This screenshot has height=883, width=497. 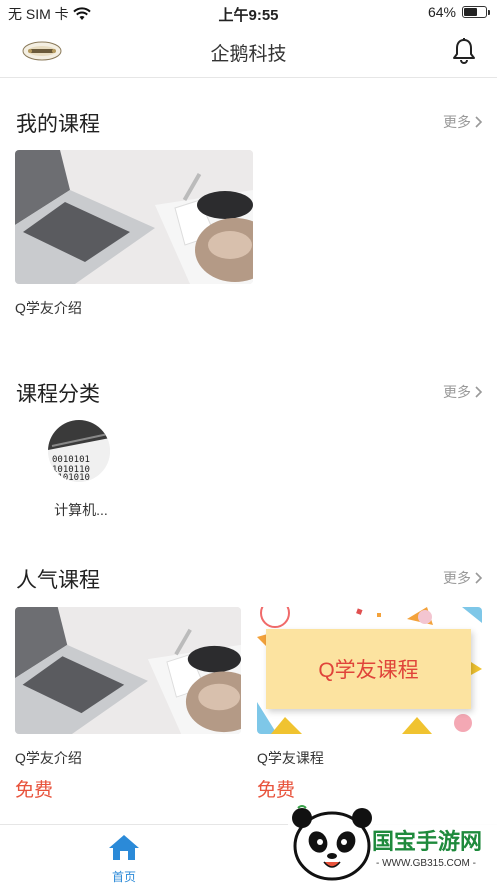 What do you see at coordinates (58, 394) in the screenshot?
I see `categories-title: 课程分类` at bounding box center [58, 394].